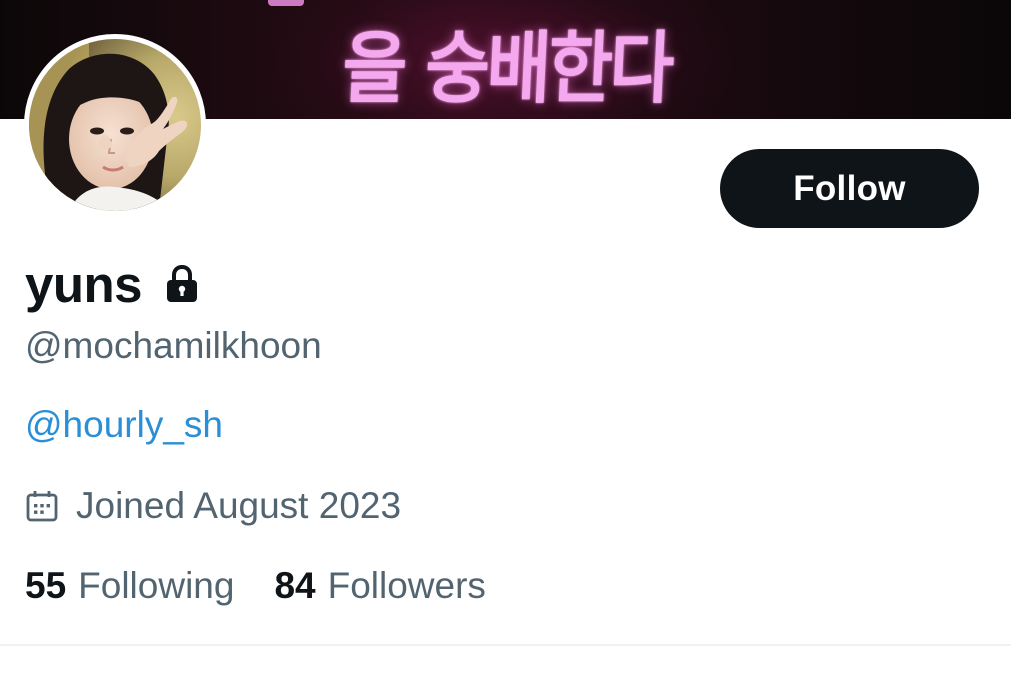  What do you see at coordinates (156, 585) in the screenshot?
I see `following-label: Following` at bounding box center [156, 585].